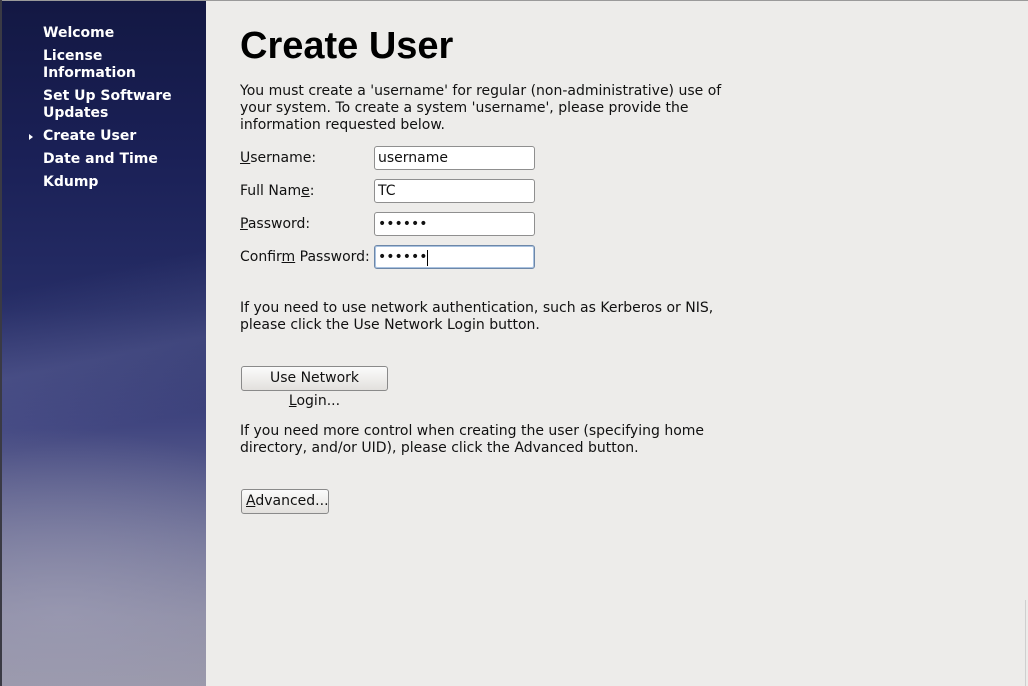  I want to click on password-masked-value: ••••••, so click(403, 224).